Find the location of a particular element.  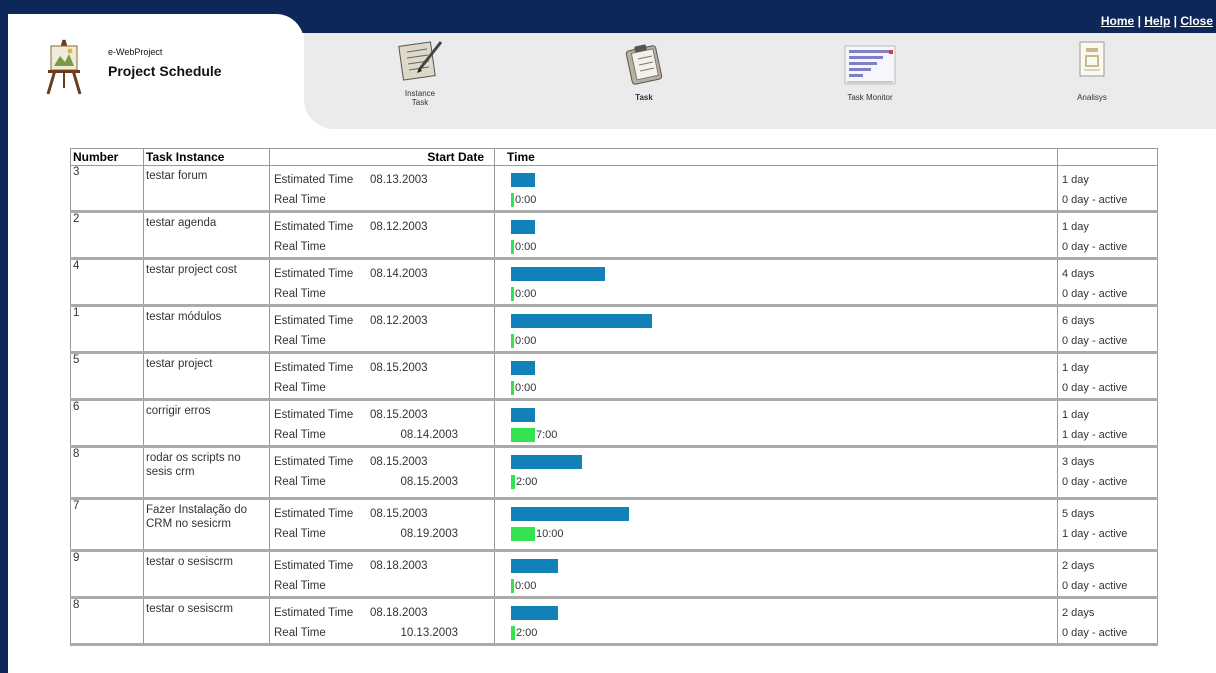

row-task-instance: testar project cost is located at coordinates (206, 282).